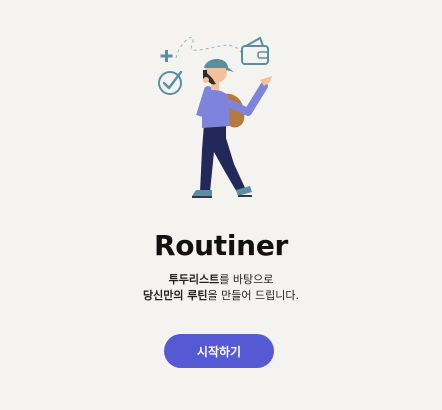  I want to click on intro-line-1: 투두리스트를 바탕으로, so click(221, 280).